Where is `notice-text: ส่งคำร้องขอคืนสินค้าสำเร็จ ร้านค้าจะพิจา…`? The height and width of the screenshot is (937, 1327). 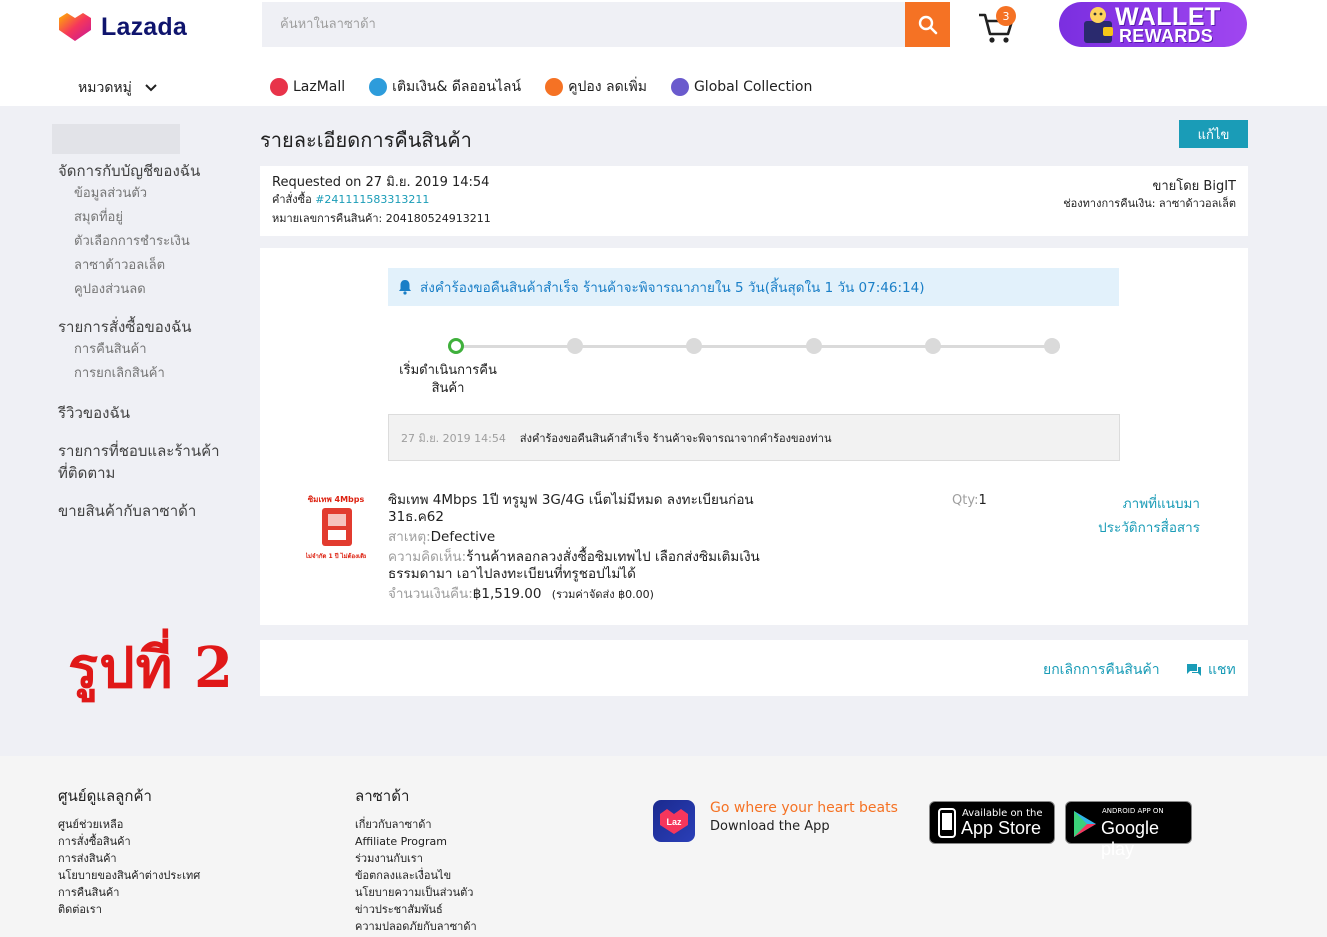
notice-text: ส่งคำร้องขอคืนสินค้าสำเร็จ ร้านค้าจะพิจา… is located at coordinates (672, 288).